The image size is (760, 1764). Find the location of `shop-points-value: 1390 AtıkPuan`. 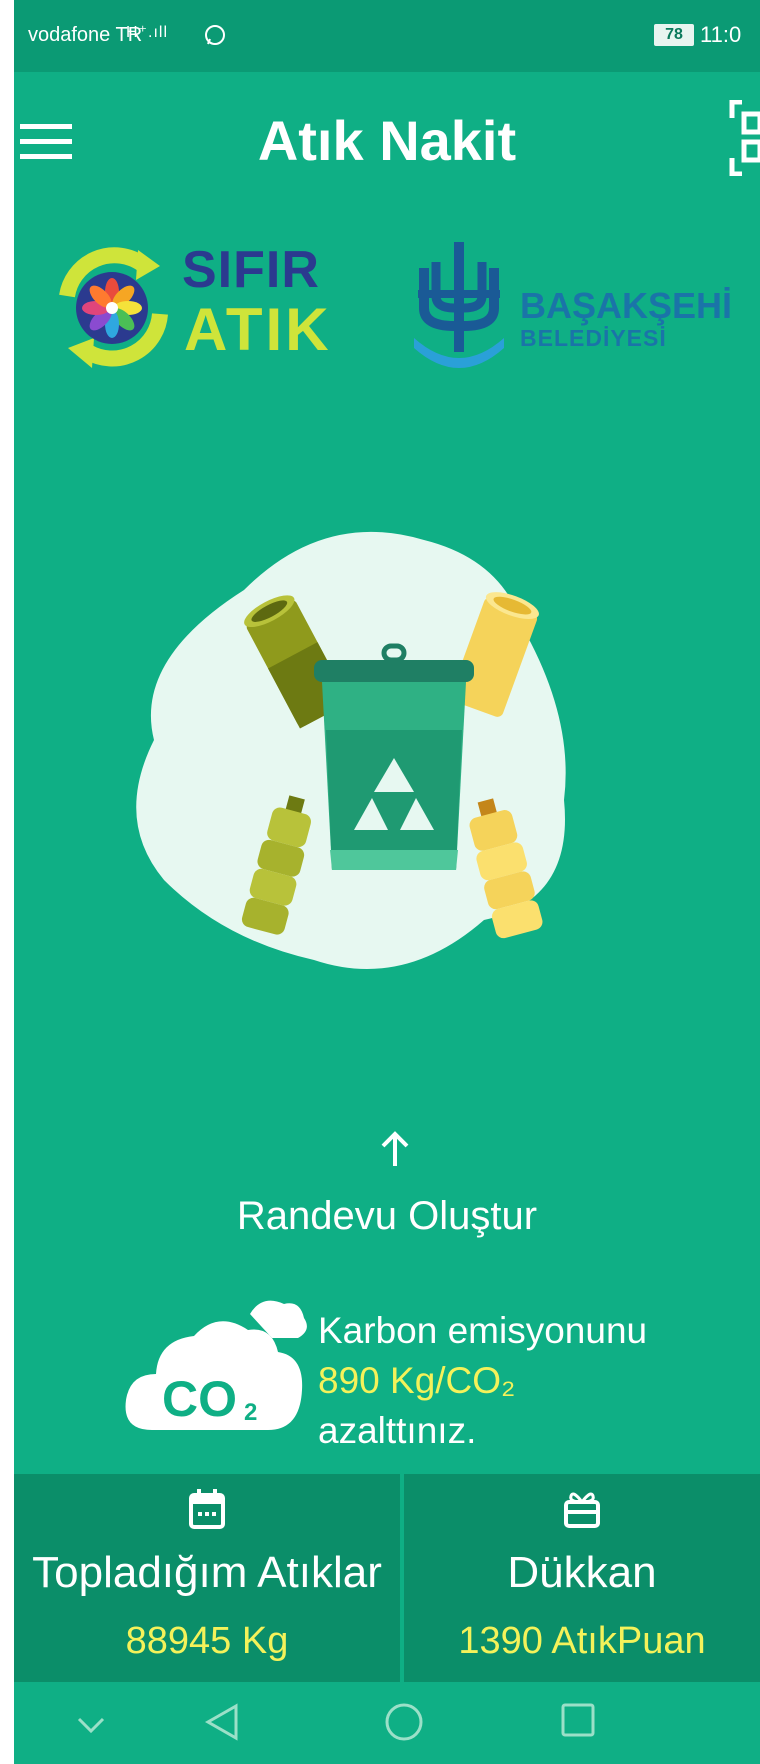

shop-points-value: 1390 AtıkPuan is located at coordinates (582, 1641).